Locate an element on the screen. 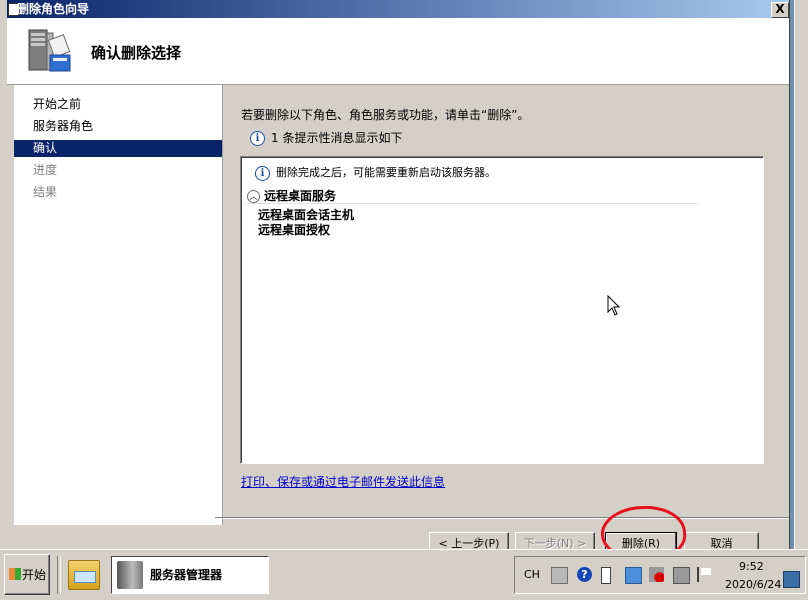  volume-muted-icon is located at coordinates (656, 574).